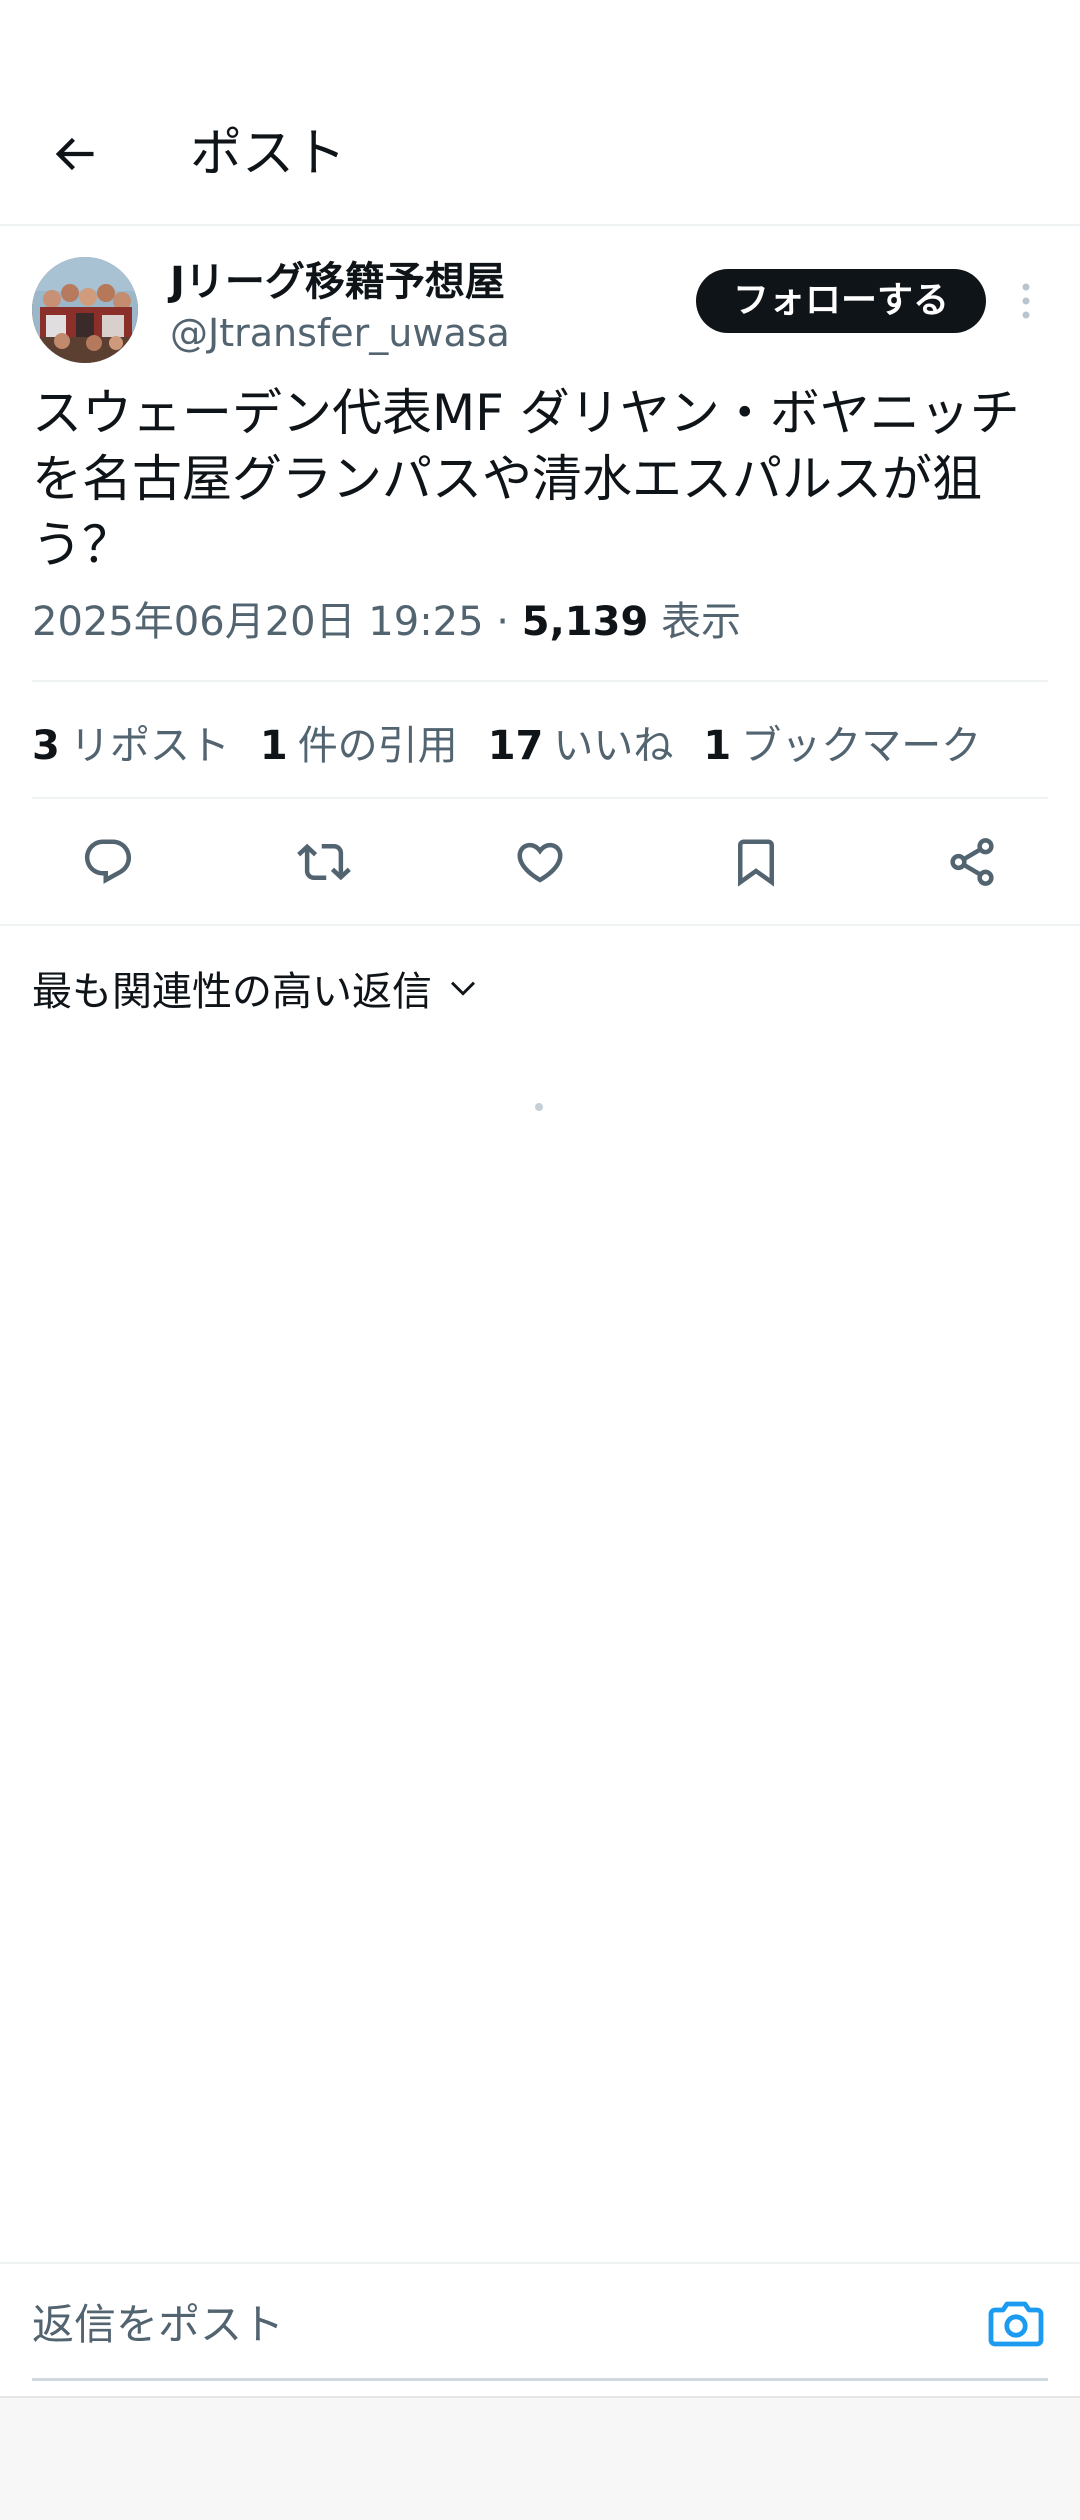 This screenshot has height=2520, width=1080. What do you see at coordinates (841, 301) in the screenshot?
I see `follow-button: フォローする` at bounding box center [841, 301].